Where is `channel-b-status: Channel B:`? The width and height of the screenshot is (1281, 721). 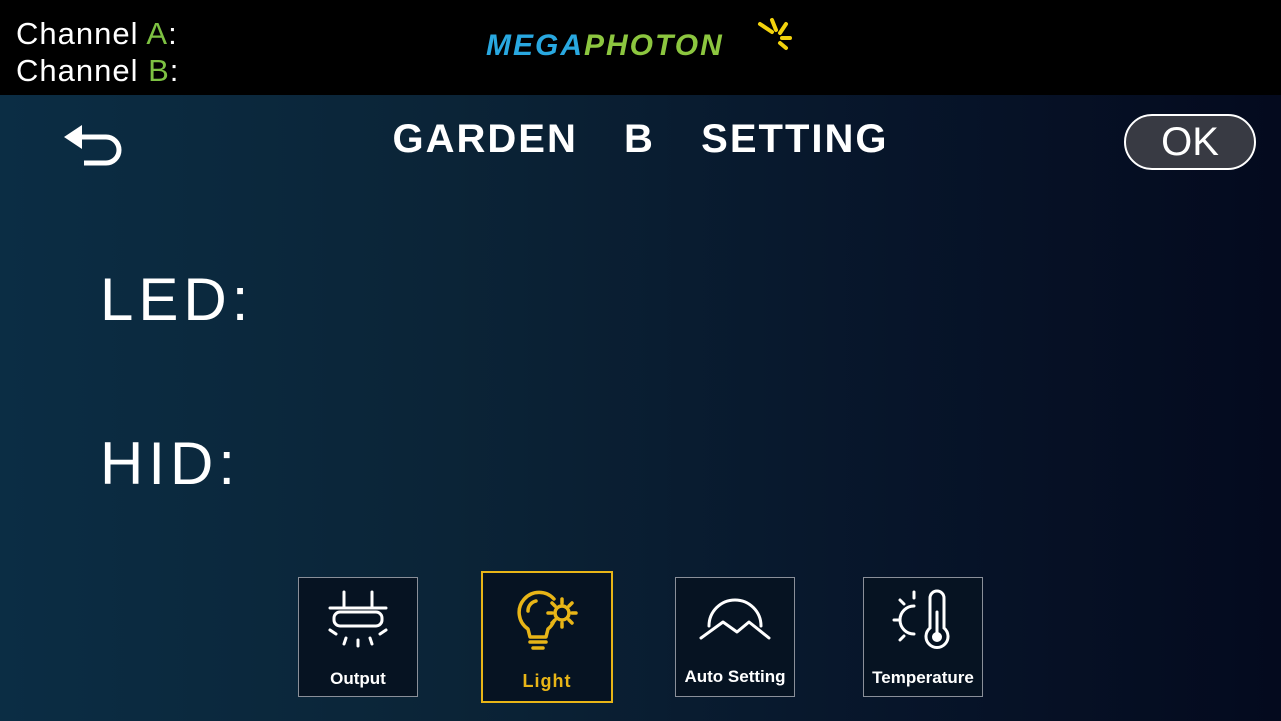
channel-b-status: Channel B: is located at coordinates (97, 71).